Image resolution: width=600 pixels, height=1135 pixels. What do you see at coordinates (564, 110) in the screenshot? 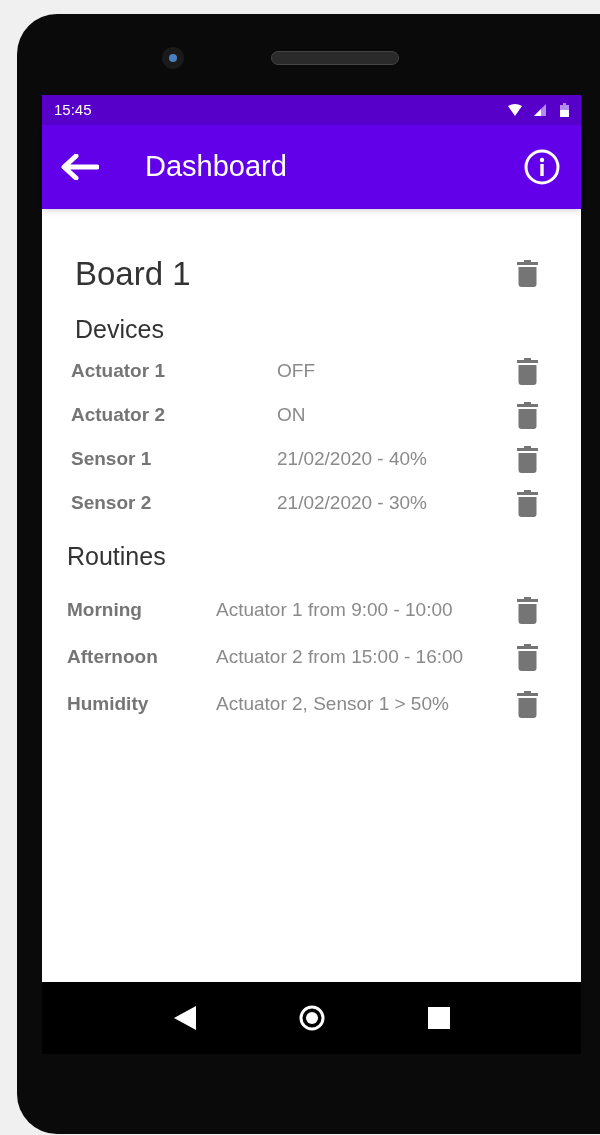
I see `battery-icon` at bounding box center [564, 110].